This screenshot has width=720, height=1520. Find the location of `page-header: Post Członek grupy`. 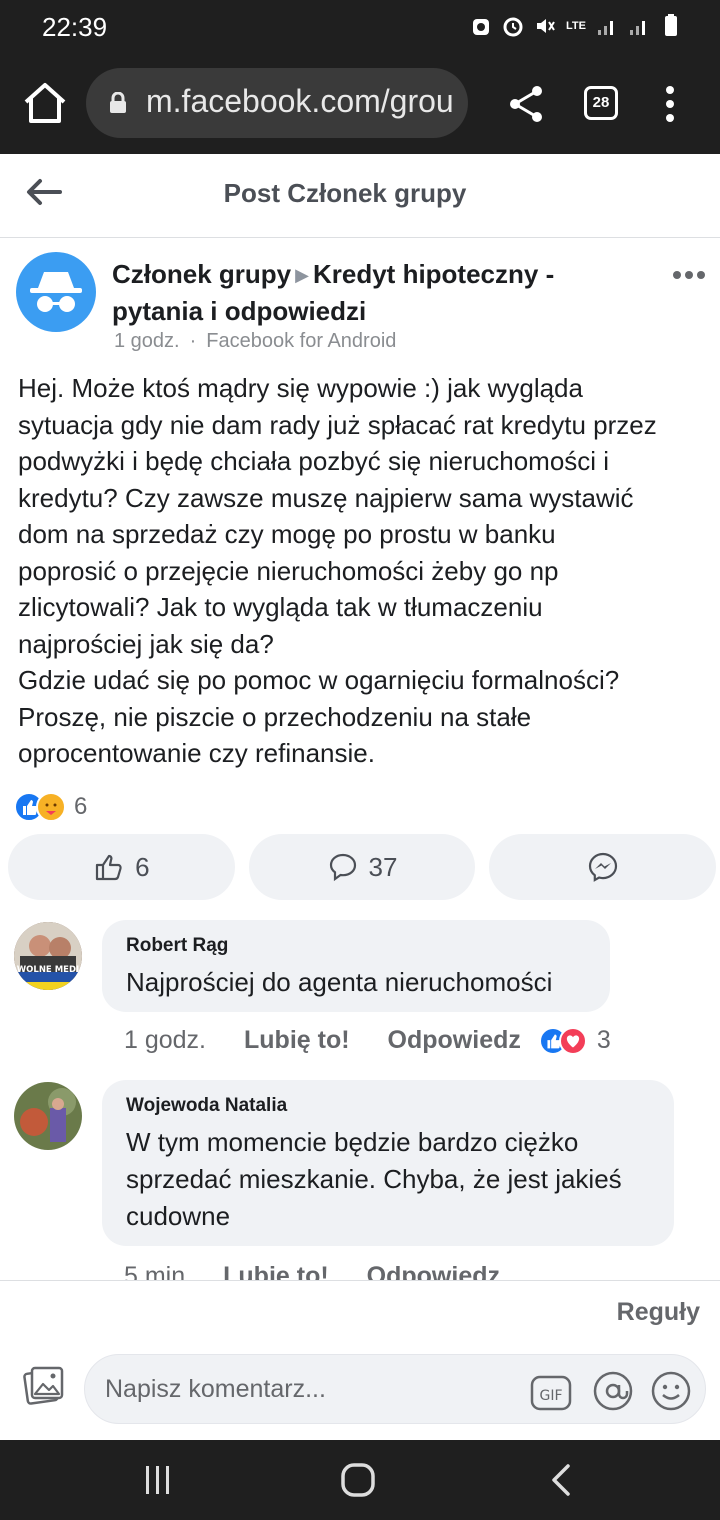

page-header: Post Członek grupy is located at coordinates (360, 196).